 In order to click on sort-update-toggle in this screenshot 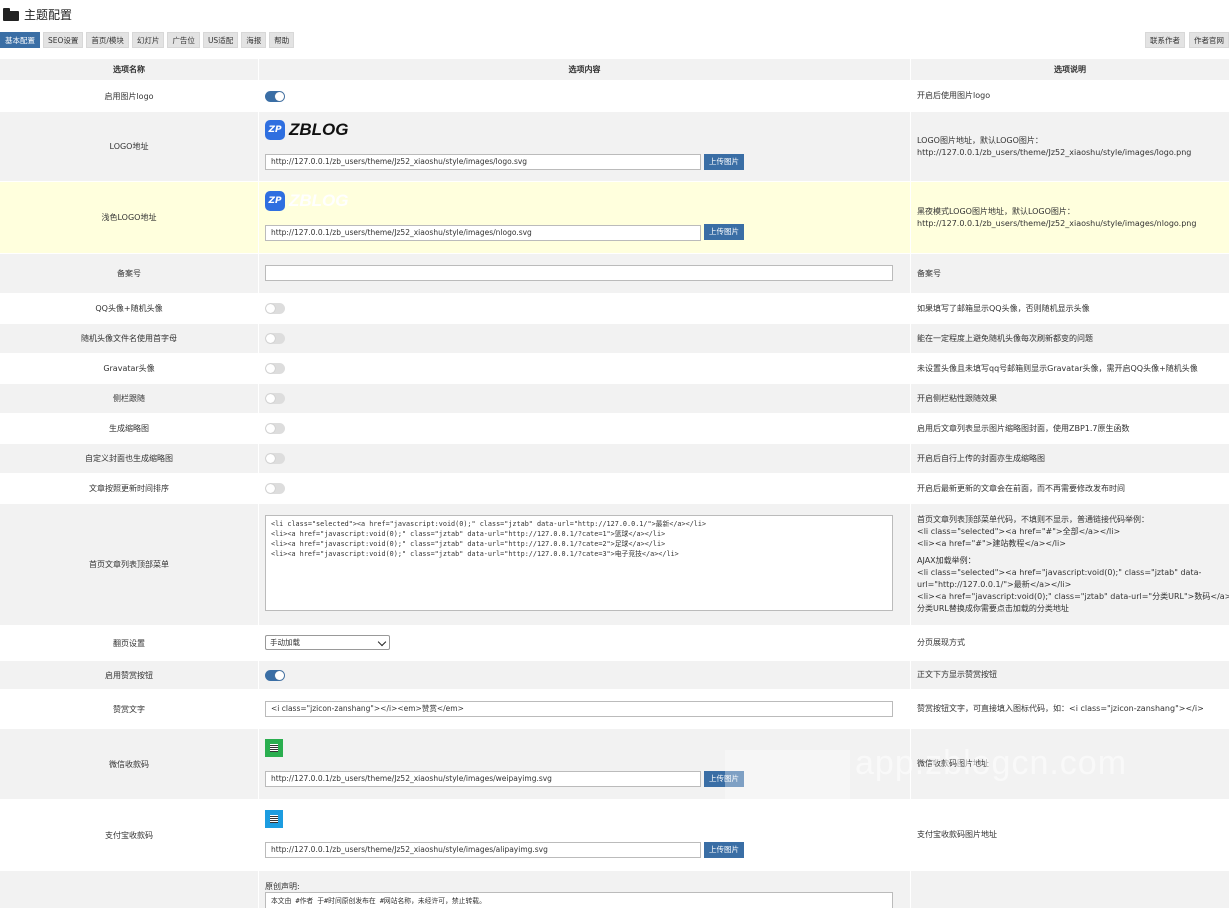, I will do `click(275, 488)`.